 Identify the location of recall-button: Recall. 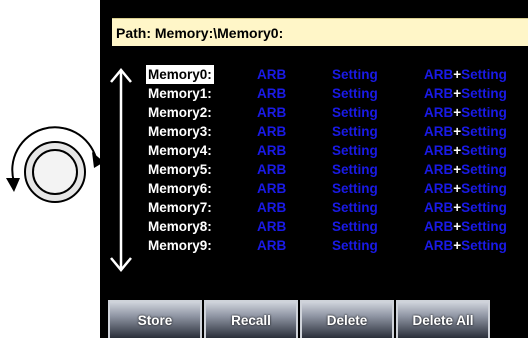
(251, 319).